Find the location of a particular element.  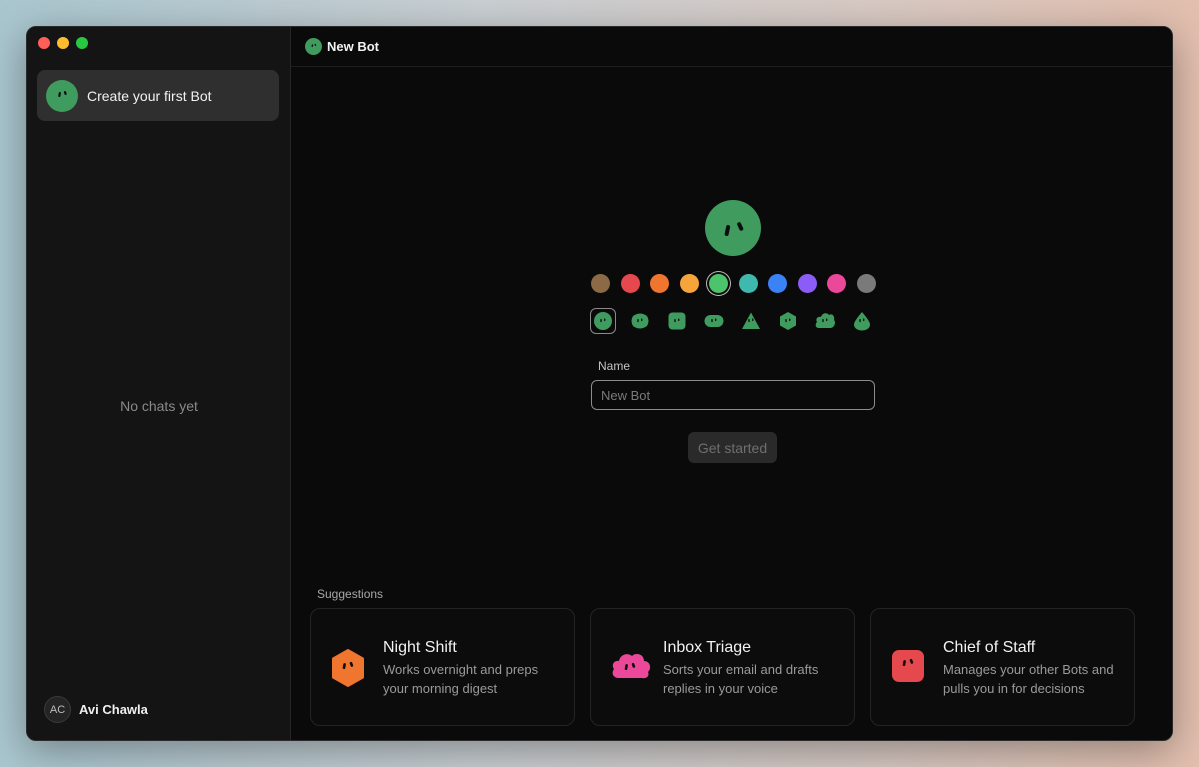

user-name: Avi Chawla is located at coordinates (113, 709).